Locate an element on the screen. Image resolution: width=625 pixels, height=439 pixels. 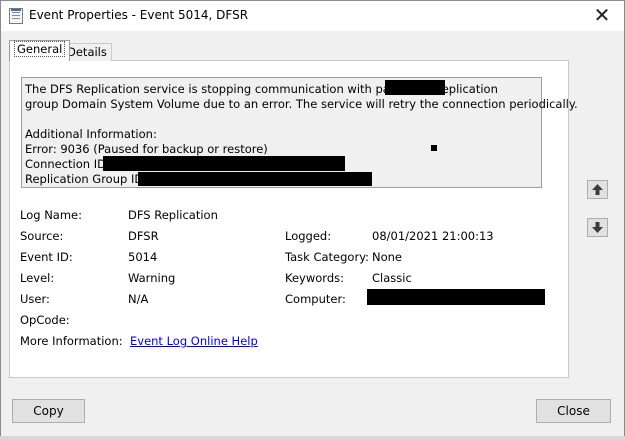
close-button: Close is located at coordinates (573, 411).